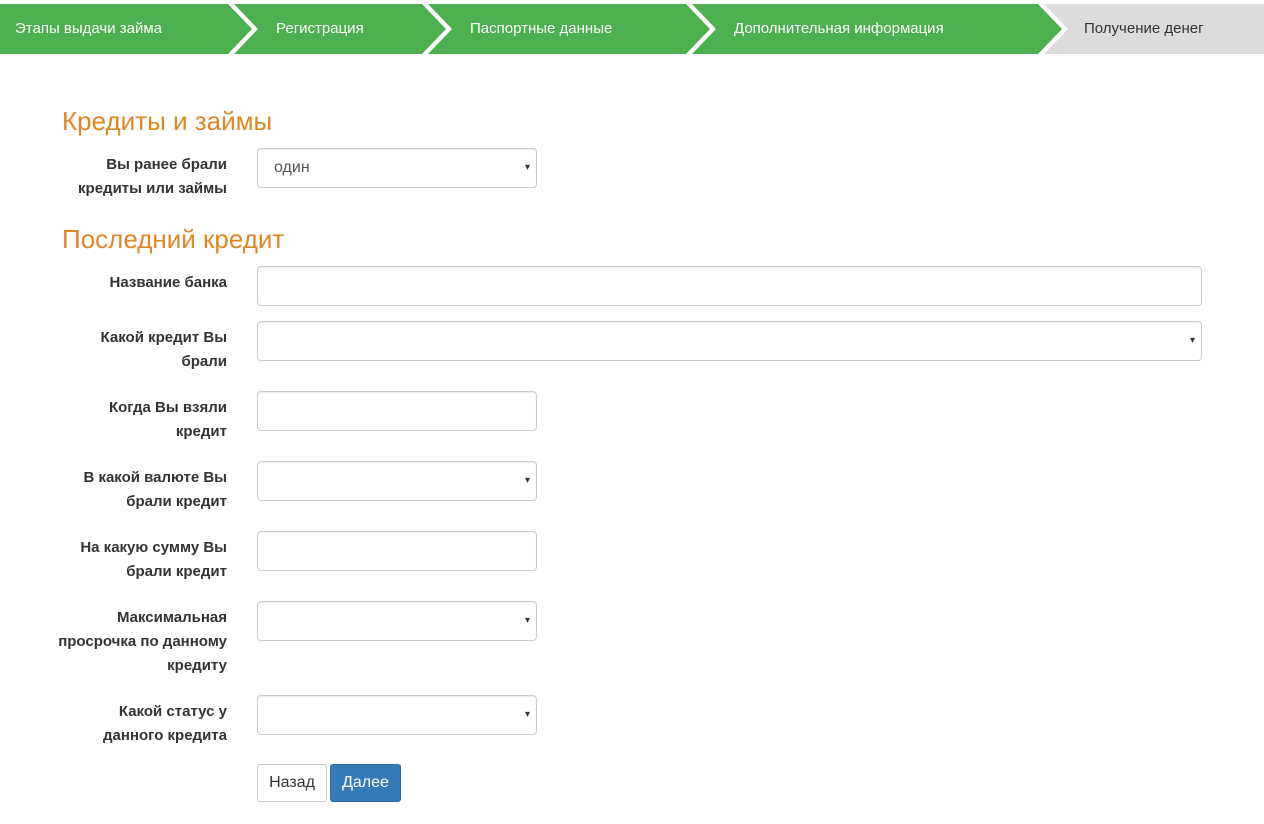 This screenshot has width=1264, height=824. I want to click on step-loan-stages: Этапы выдачи займа, so click(114, 29).